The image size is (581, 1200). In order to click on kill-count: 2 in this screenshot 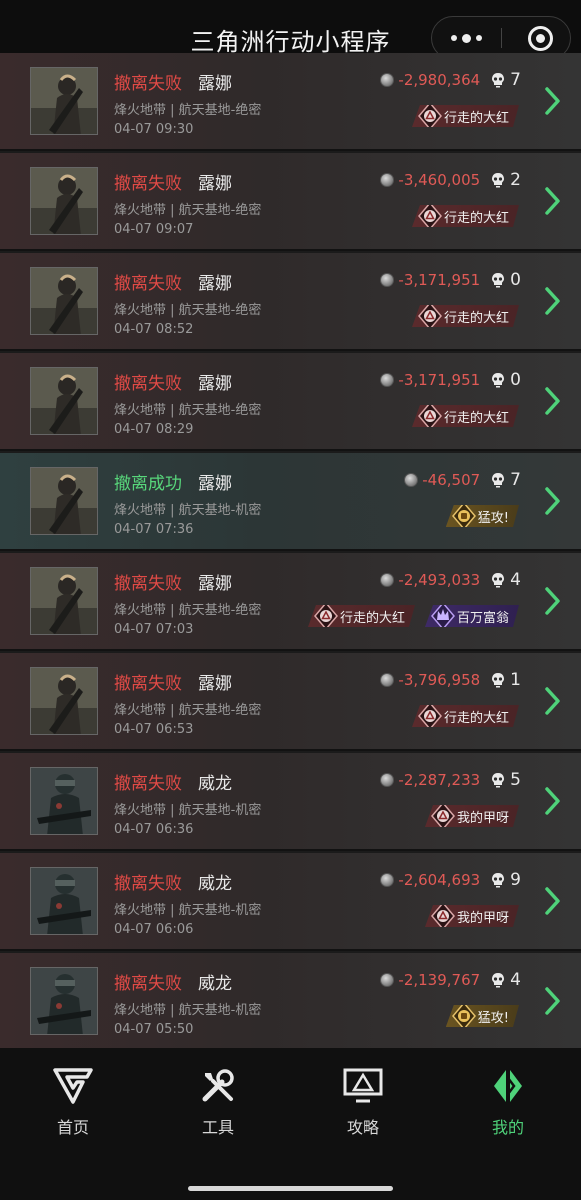, I will do `click(515, 180)`.